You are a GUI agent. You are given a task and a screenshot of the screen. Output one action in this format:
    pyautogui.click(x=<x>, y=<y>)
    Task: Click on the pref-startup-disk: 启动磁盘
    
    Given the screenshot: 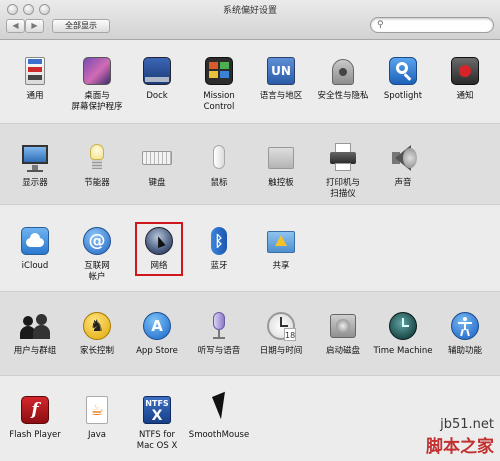 What is the action you would take?
    pyautogui.click(x=343, y=333)
    